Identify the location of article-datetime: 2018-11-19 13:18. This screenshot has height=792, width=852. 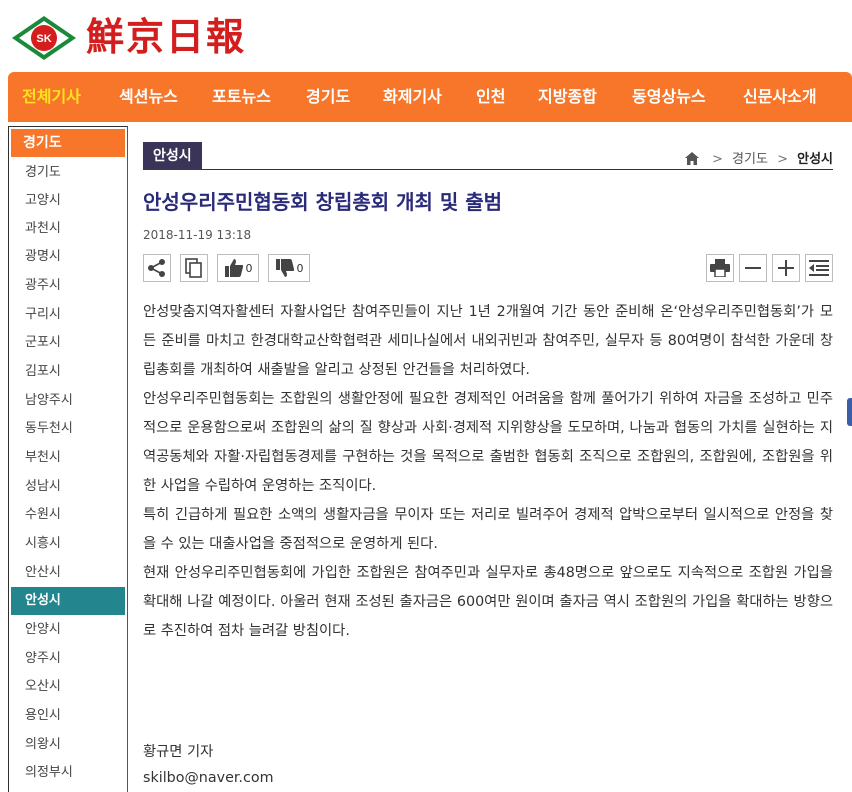
(197, 235).